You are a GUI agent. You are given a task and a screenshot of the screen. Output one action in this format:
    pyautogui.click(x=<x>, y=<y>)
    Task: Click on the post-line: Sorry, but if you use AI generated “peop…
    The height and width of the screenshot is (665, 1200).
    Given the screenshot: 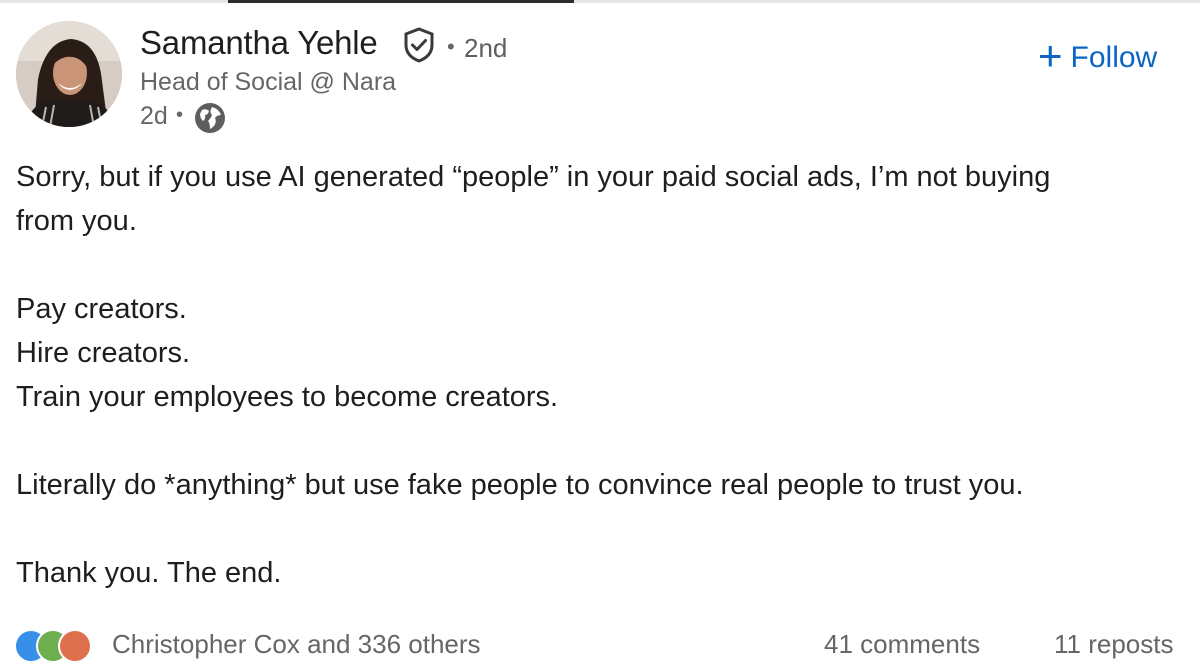 What is the action you would take?
    pyautogui.click(x=533, y=177)
    